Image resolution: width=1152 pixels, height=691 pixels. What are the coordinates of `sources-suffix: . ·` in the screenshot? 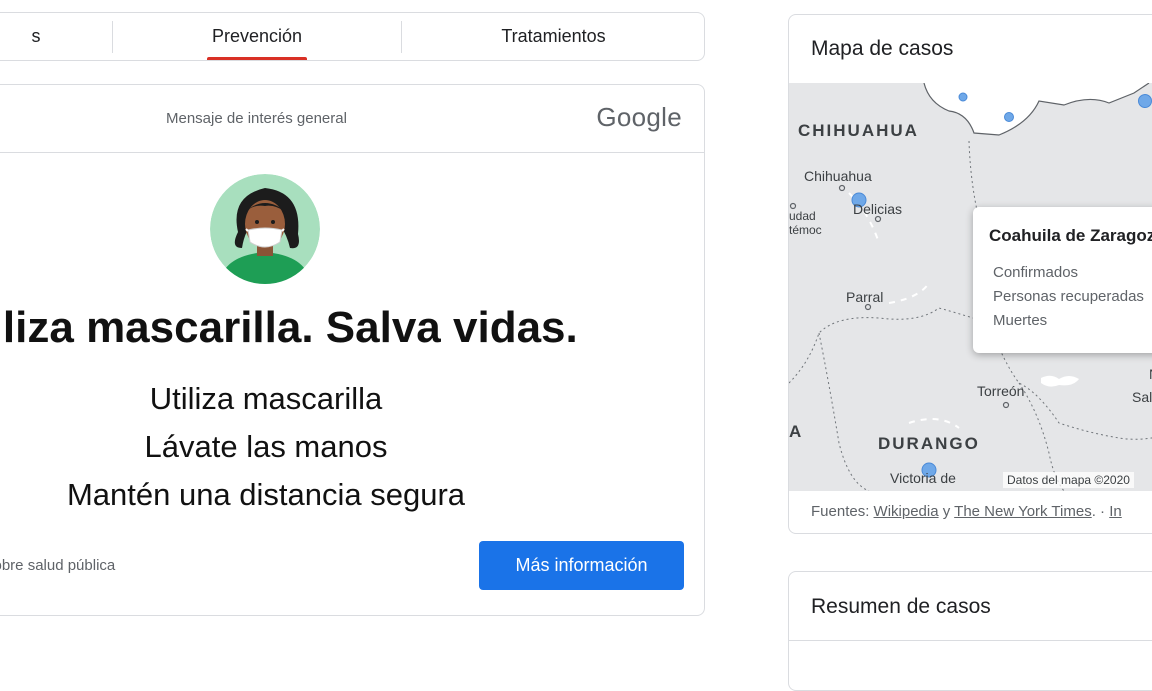 It's located at (1098, 511).